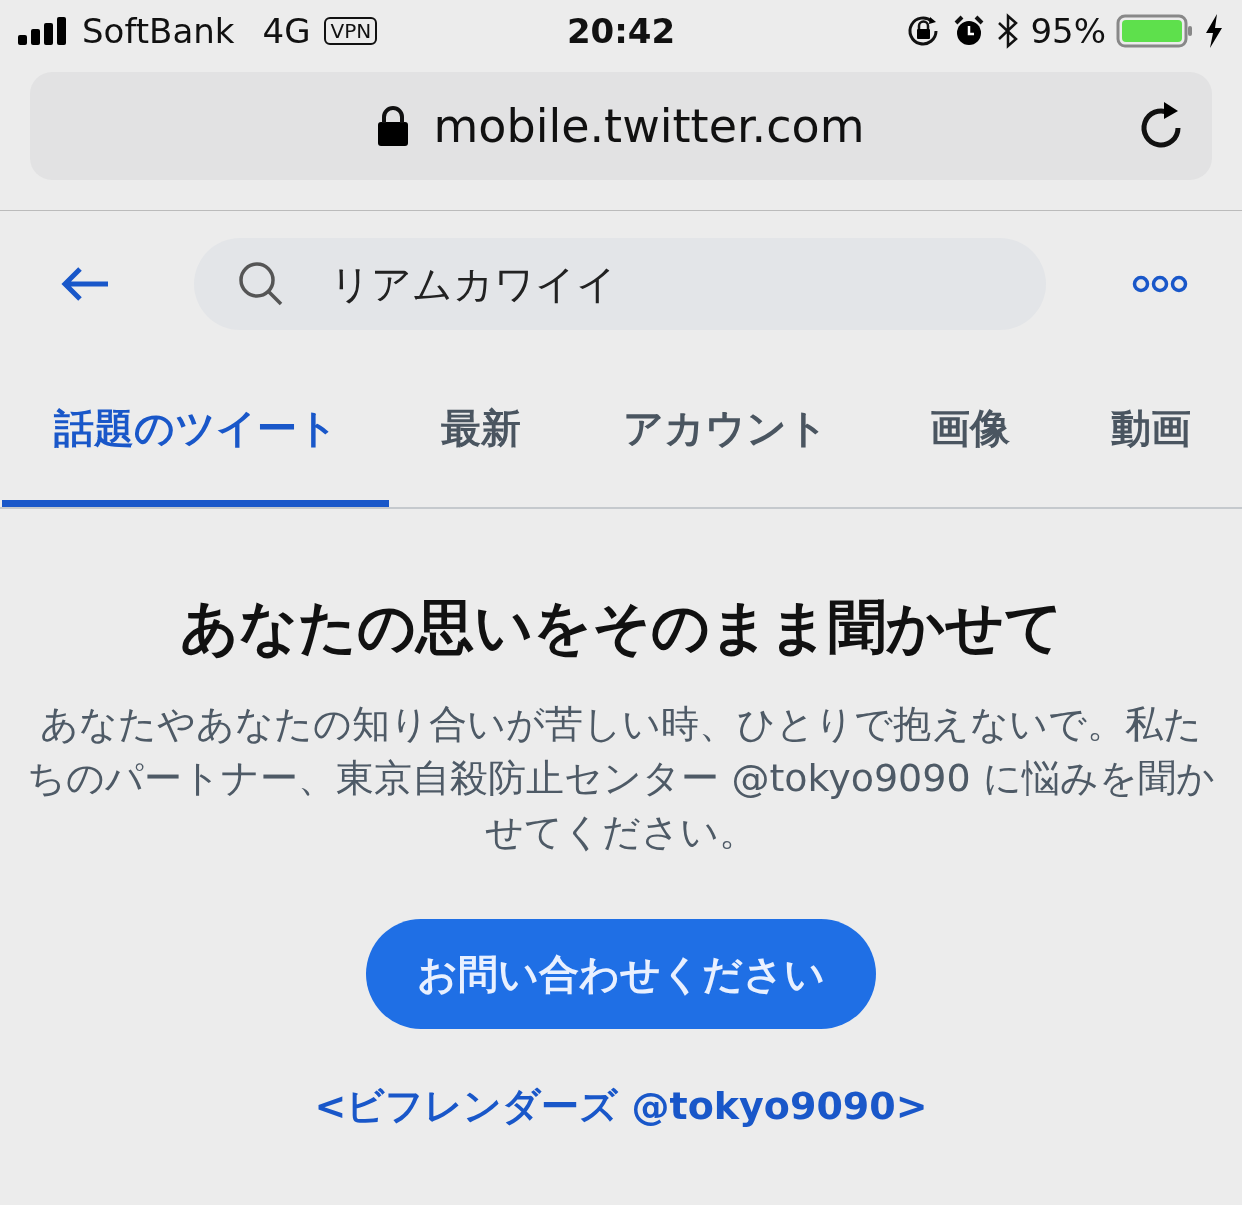  Describe the element at coordinates (393, 126) in the screenshot. I see `lock-icon` at that location.